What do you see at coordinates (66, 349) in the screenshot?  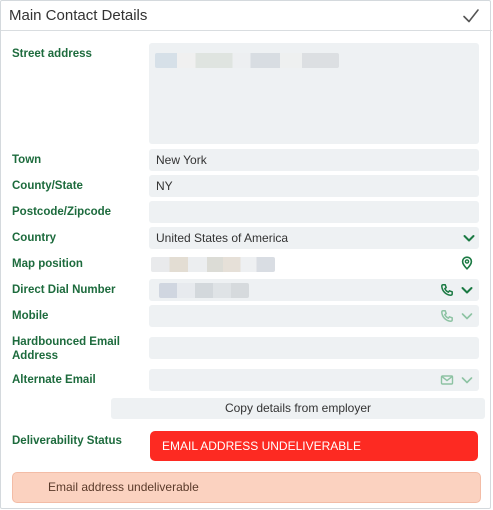 I see `hardbounced-email-label: Hardbounced Email Address` at bounding box center [66, 349].